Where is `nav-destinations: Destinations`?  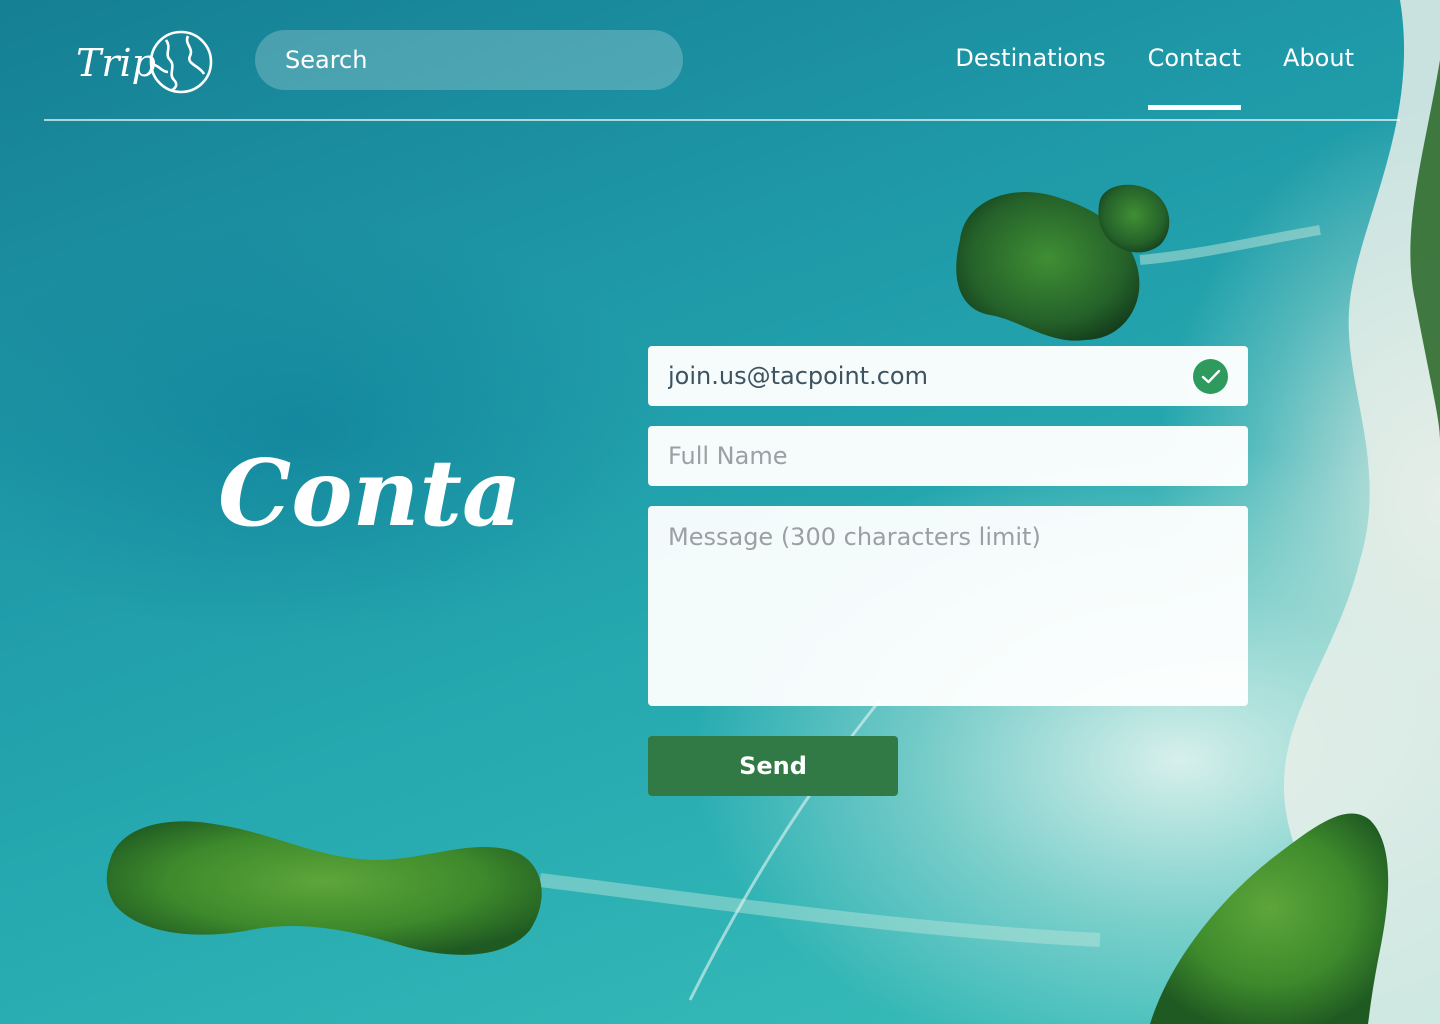
nav-destinations: Destinations is located at coordinates (1030, 77).